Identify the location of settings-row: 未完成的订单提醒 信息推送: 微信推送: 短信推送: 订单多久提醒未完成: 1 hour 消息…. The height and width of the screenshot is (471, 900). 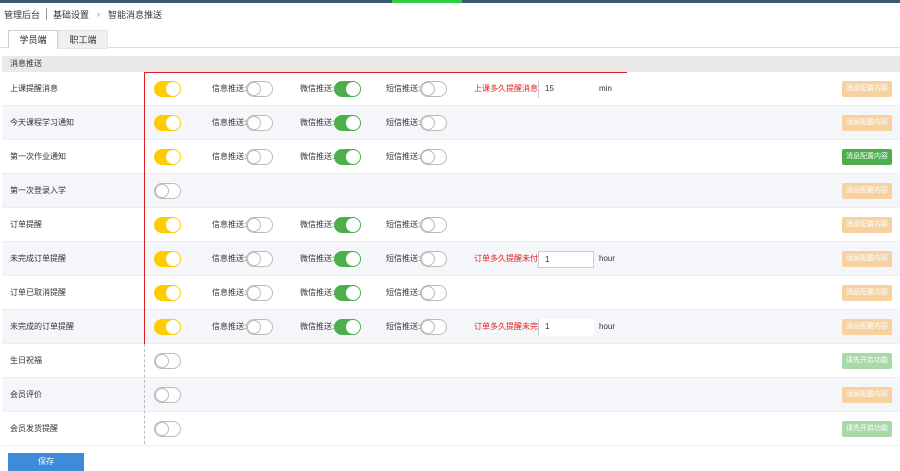
(451, 327).